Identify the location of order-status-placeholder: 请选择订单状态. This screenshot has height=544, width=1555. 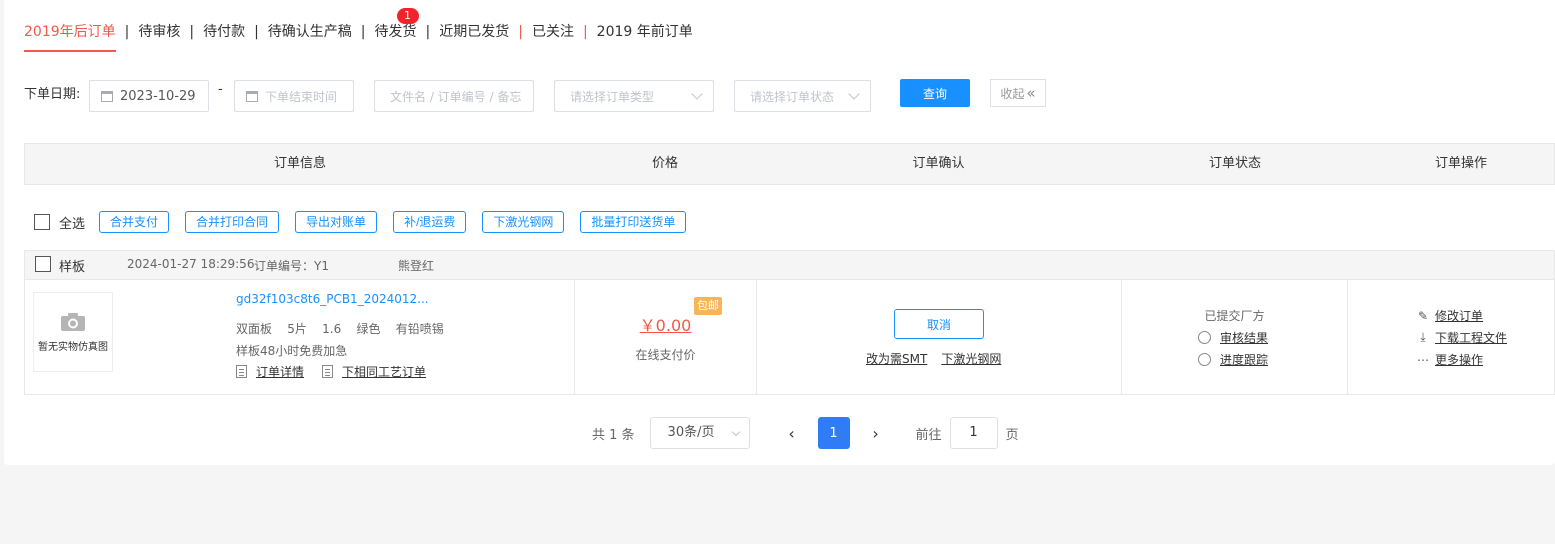
(792, 96).